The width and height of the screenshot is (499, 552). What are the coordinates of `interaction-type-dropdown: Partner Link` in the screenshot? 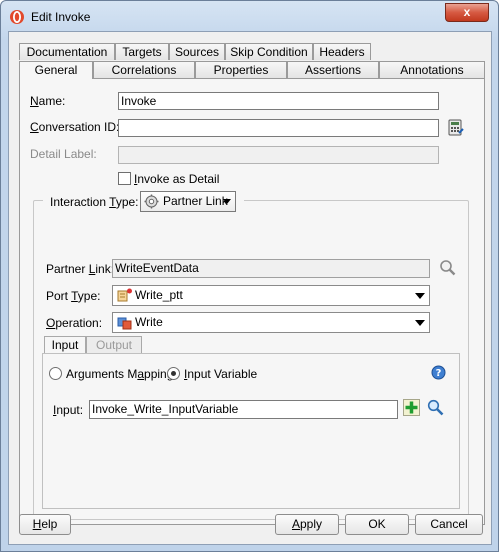 It's located at (188, 201).